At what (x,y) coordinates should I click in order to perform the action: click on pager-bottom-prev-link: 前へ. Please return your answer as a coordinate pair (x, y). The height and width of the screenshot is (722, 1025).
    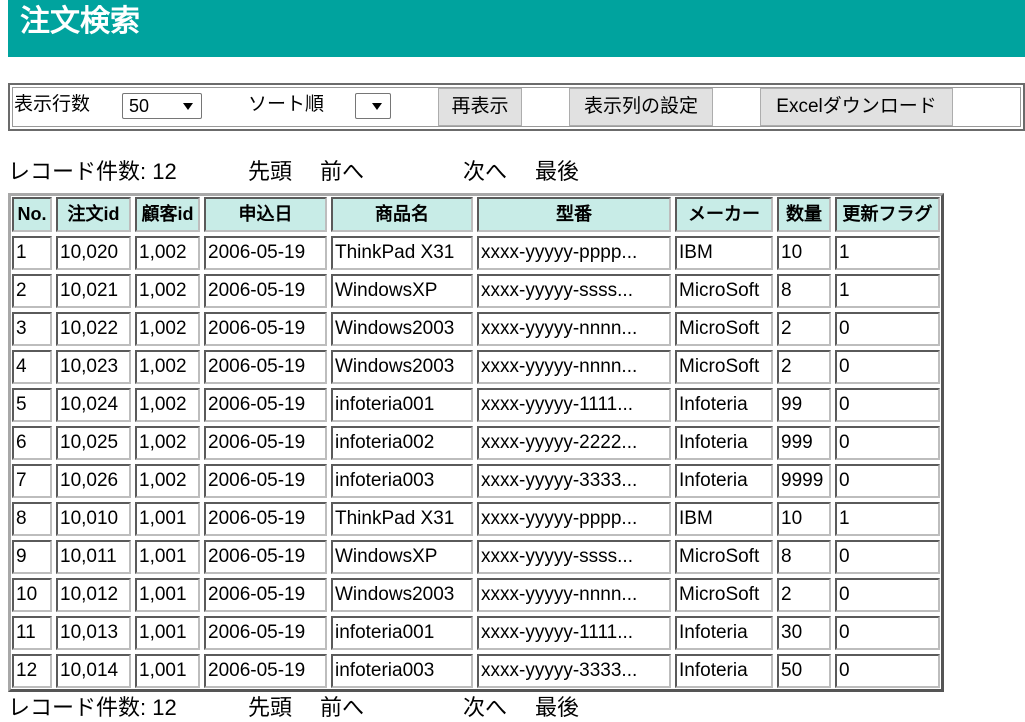
    Looking at the image, I should click on (342, 708).